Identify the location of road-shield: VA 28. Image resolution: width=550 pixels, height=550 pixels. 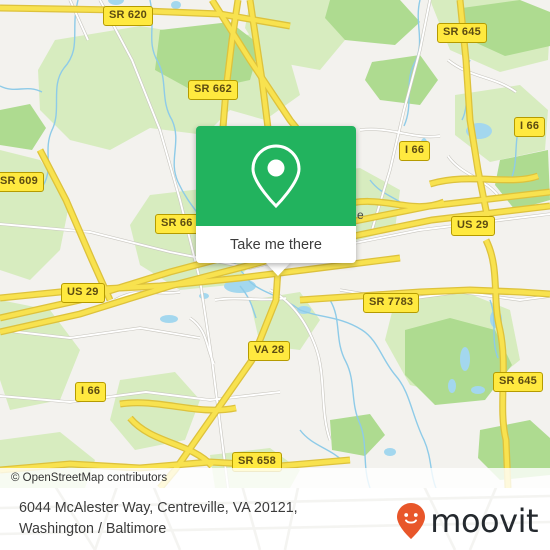
(269, 351).